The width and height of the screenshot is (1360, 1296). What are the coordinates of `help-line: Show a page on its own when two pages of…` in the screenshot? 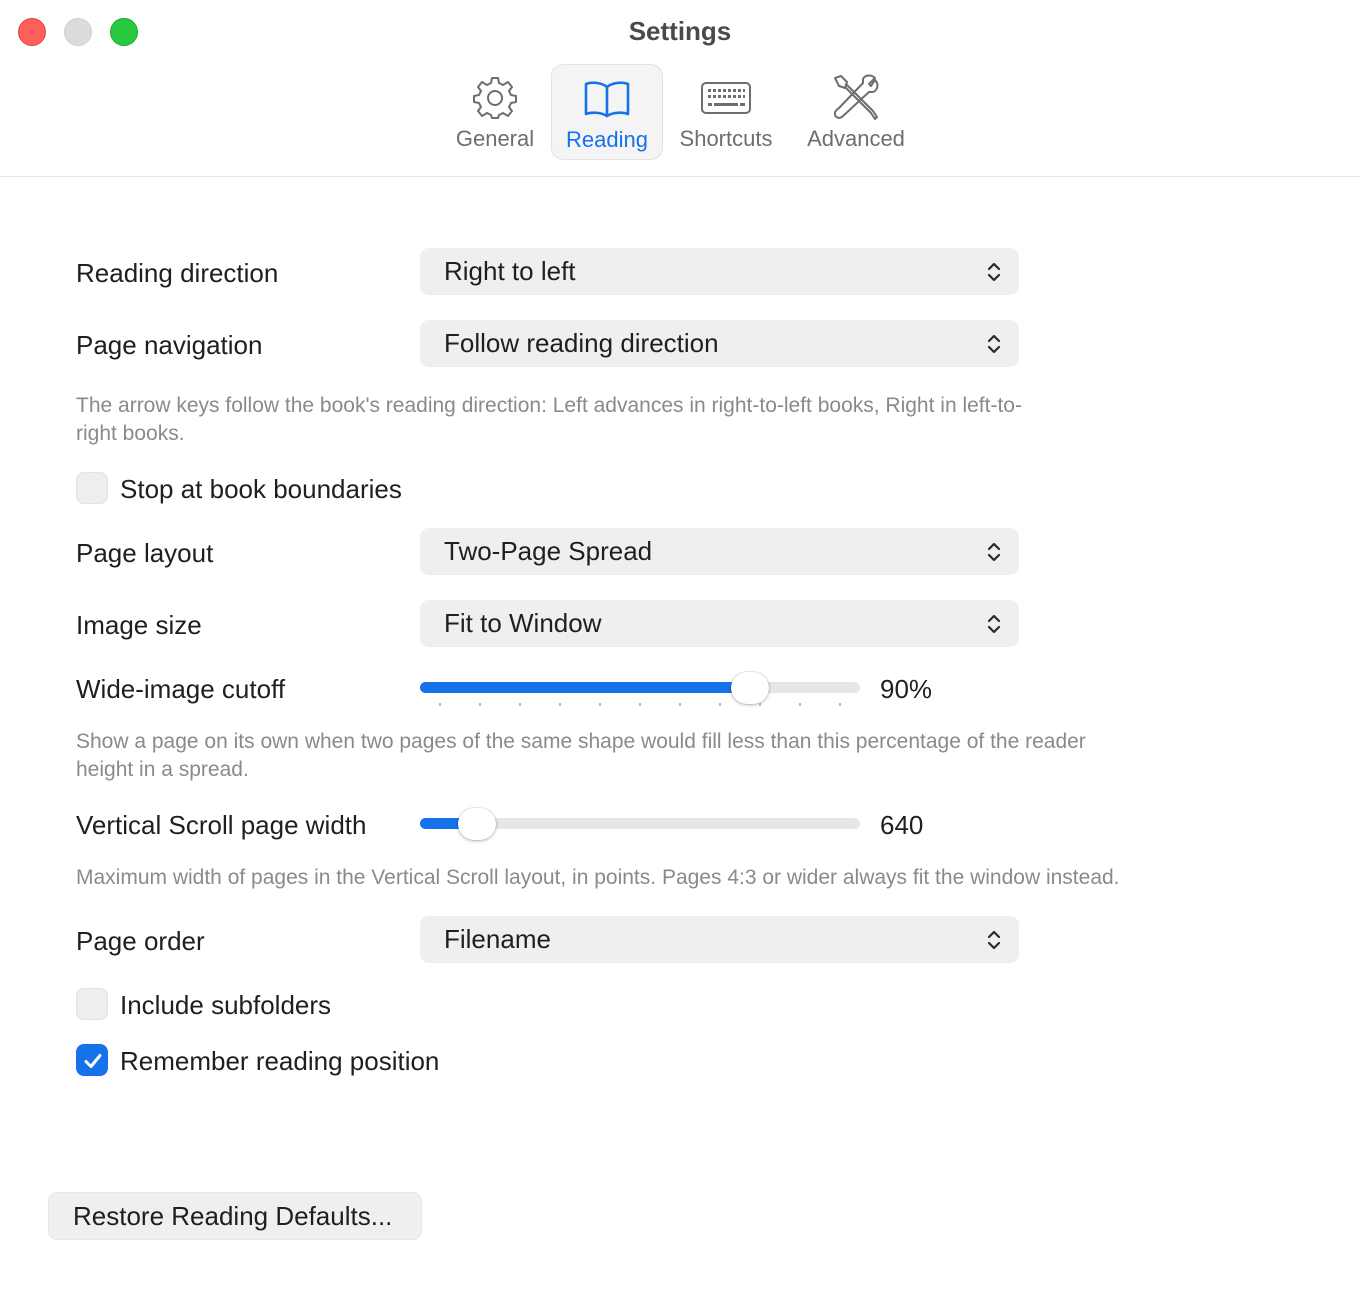 It's located at (581, 741).